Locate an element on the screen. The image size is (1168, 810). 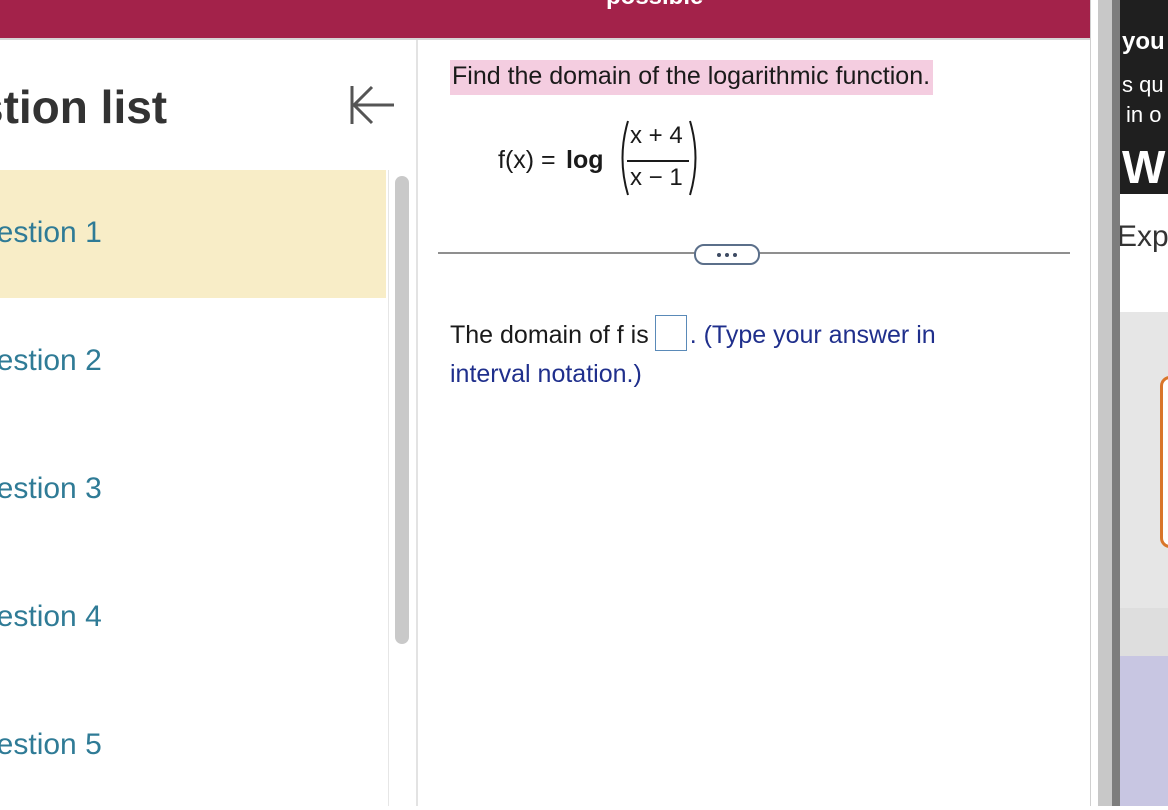
window-gutter is located at coordinates (1105, 403).